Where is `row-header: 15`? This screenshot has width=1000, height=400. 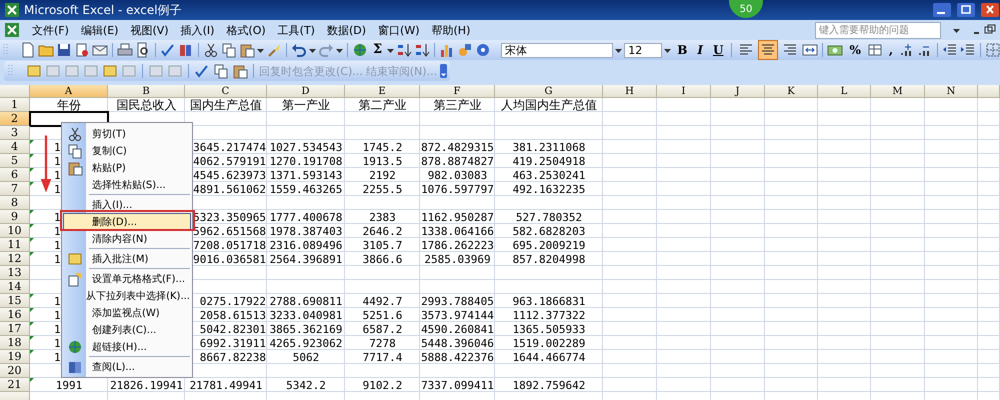
row-header: 15 is located at coordinates (15, 301).